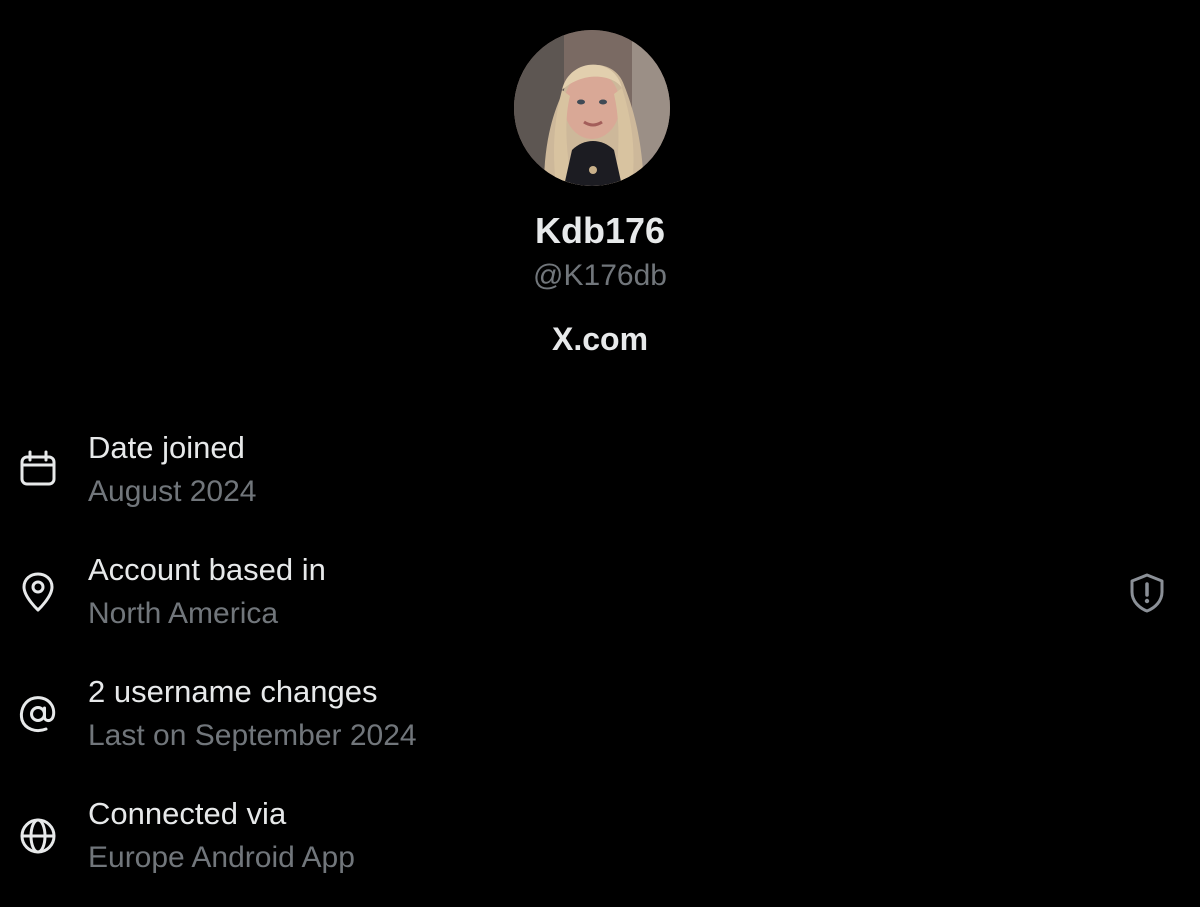  Describe the element at coordinates (600, 230) in the screenshot. I see `display-name: Kdb176` at that location.